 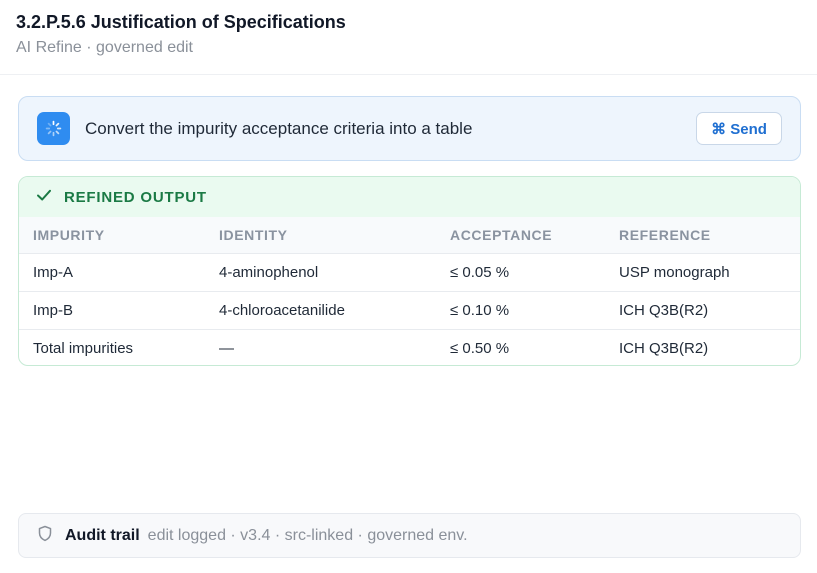 What do you see at coordinates (45, 536) in the screenshot?
I see `shield-icon` at bounding box center [45, 536].